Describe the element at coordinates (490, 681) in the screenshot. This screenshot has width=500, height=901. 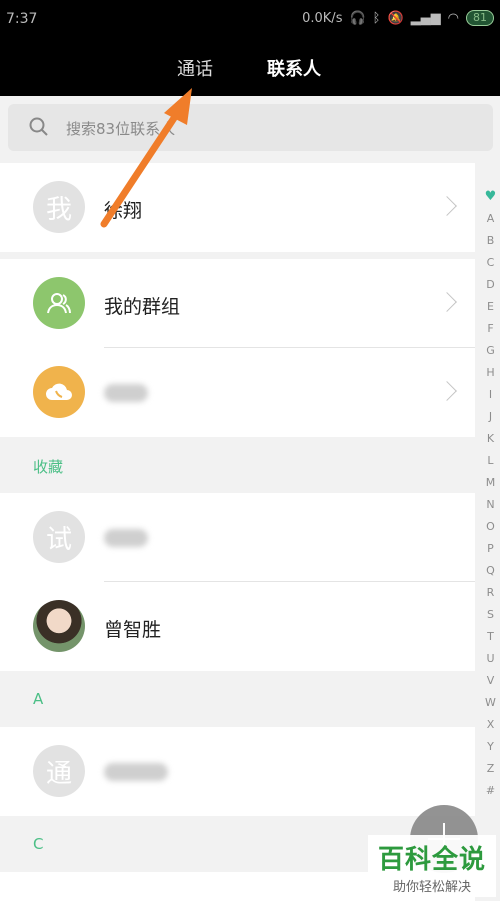
I see `index-letter: V` at that location.